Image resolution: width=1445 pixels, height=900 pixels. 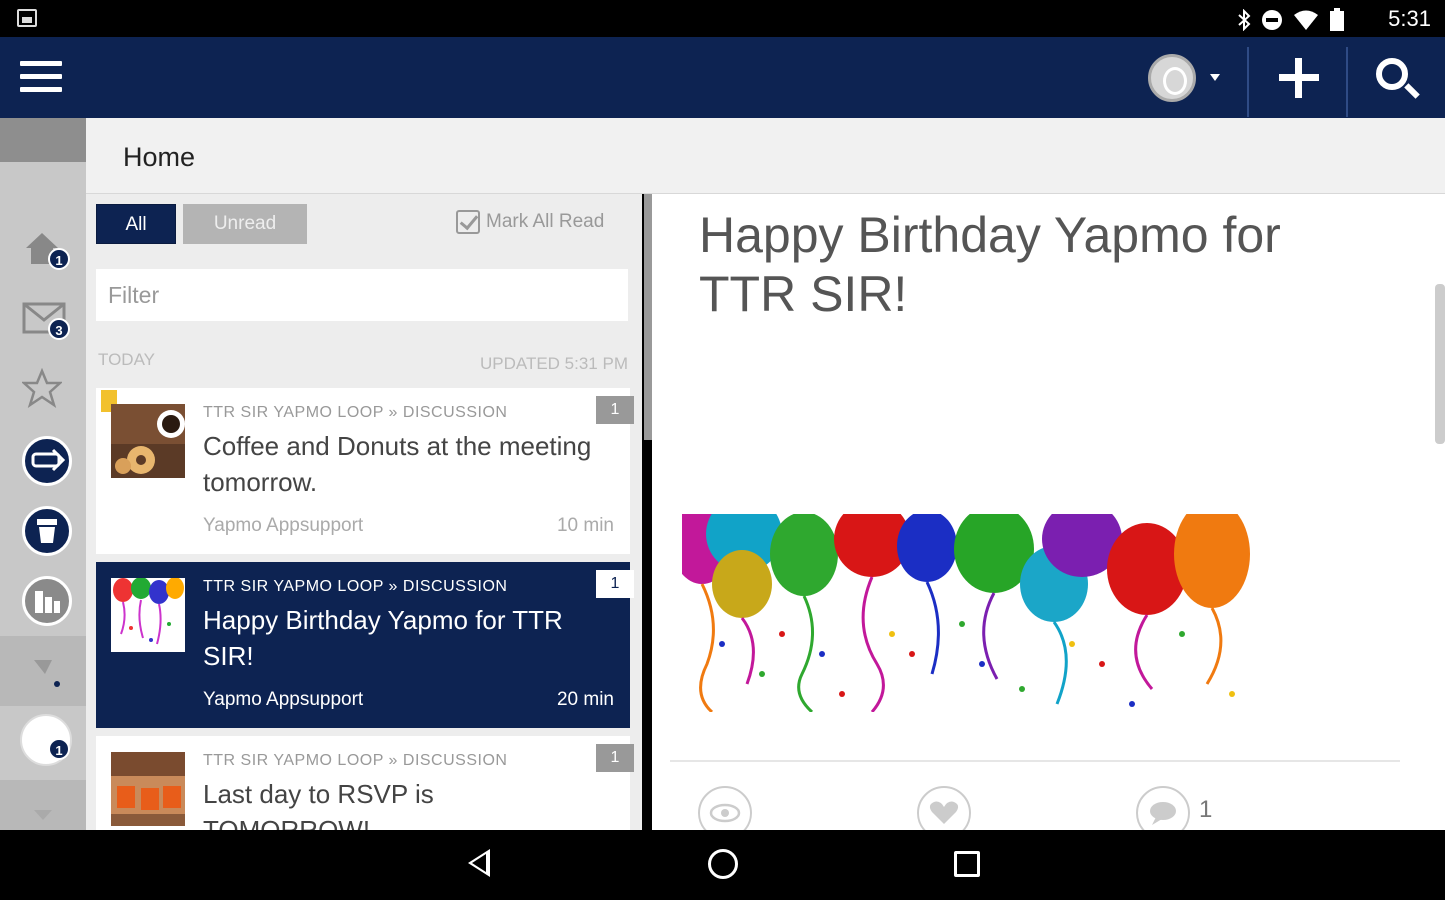 I want to click on menu-icon, so click(x=41, y=79).